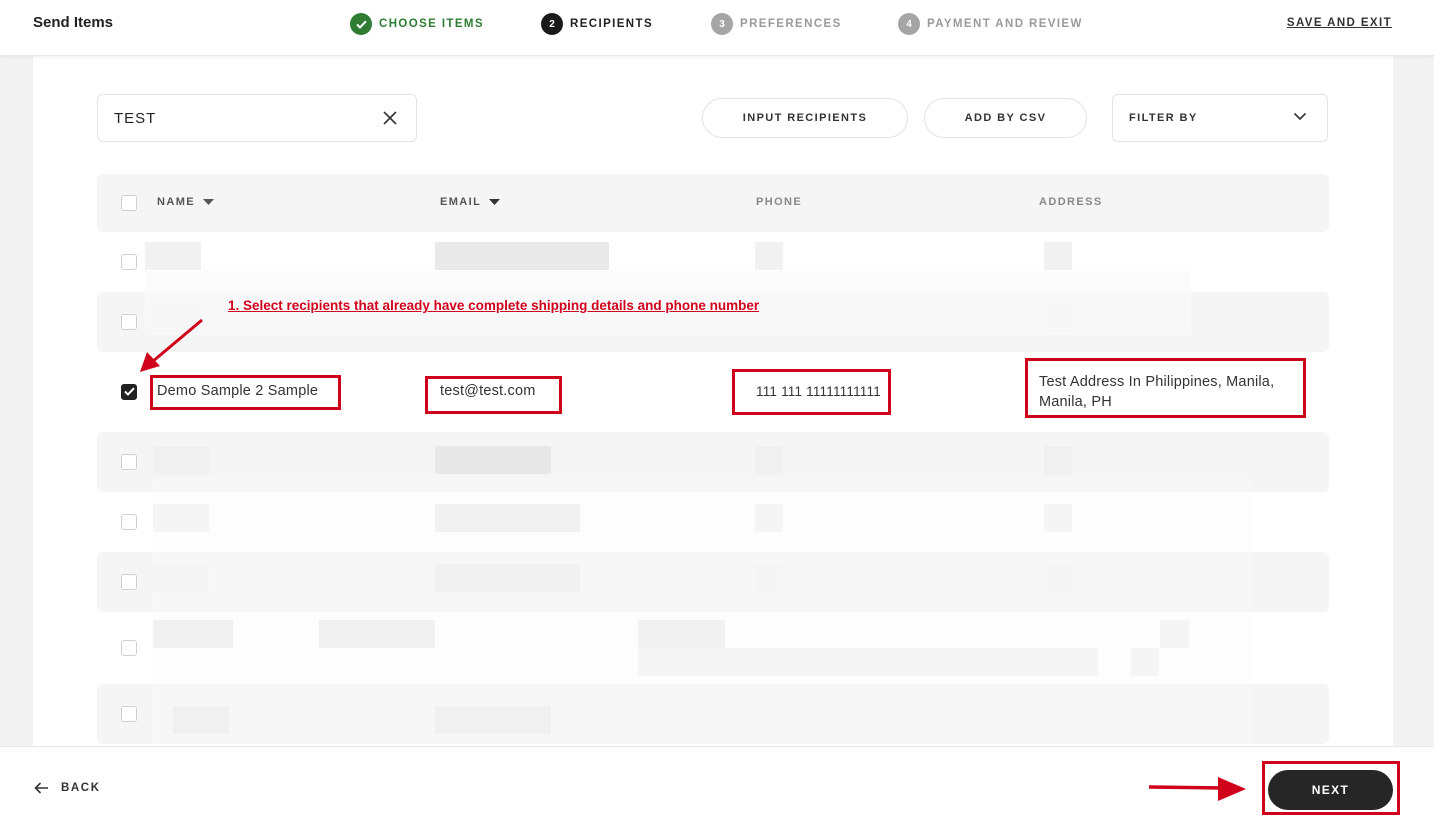  Describe the element at coordinates (811, 392) in the screenshot. I see `highlight-box-phone` at that location.